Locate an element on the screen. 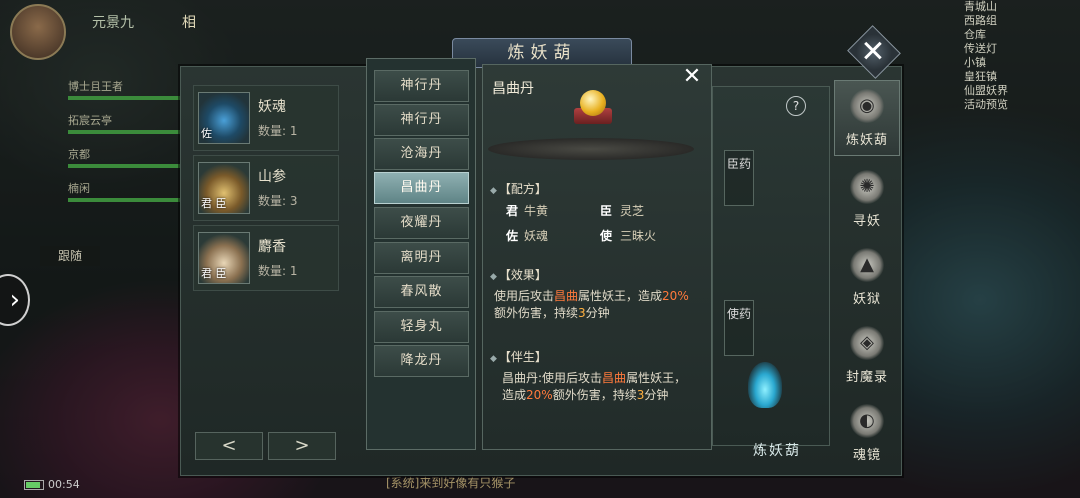 The image size is (1080, 498). recipe-item-selected: 昌曲丹 is located at coordinates (421, 188).